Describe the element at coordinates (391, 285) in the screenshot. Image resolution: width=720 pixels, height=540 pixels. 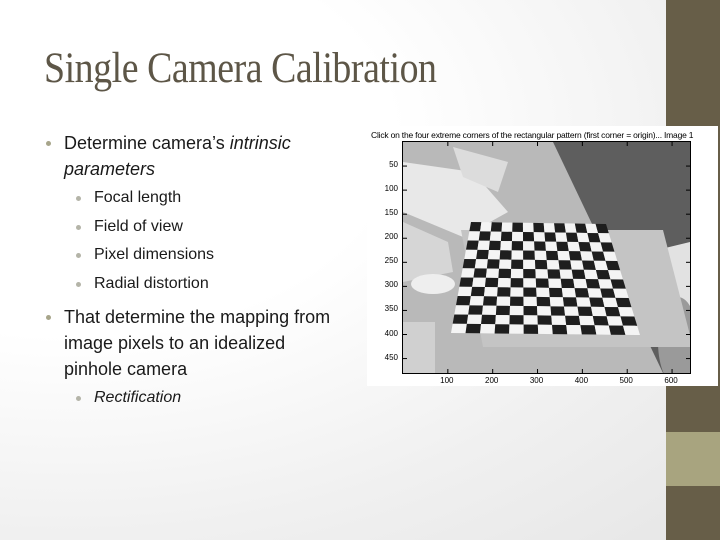
I see `y-tick-label: 300` at that location.